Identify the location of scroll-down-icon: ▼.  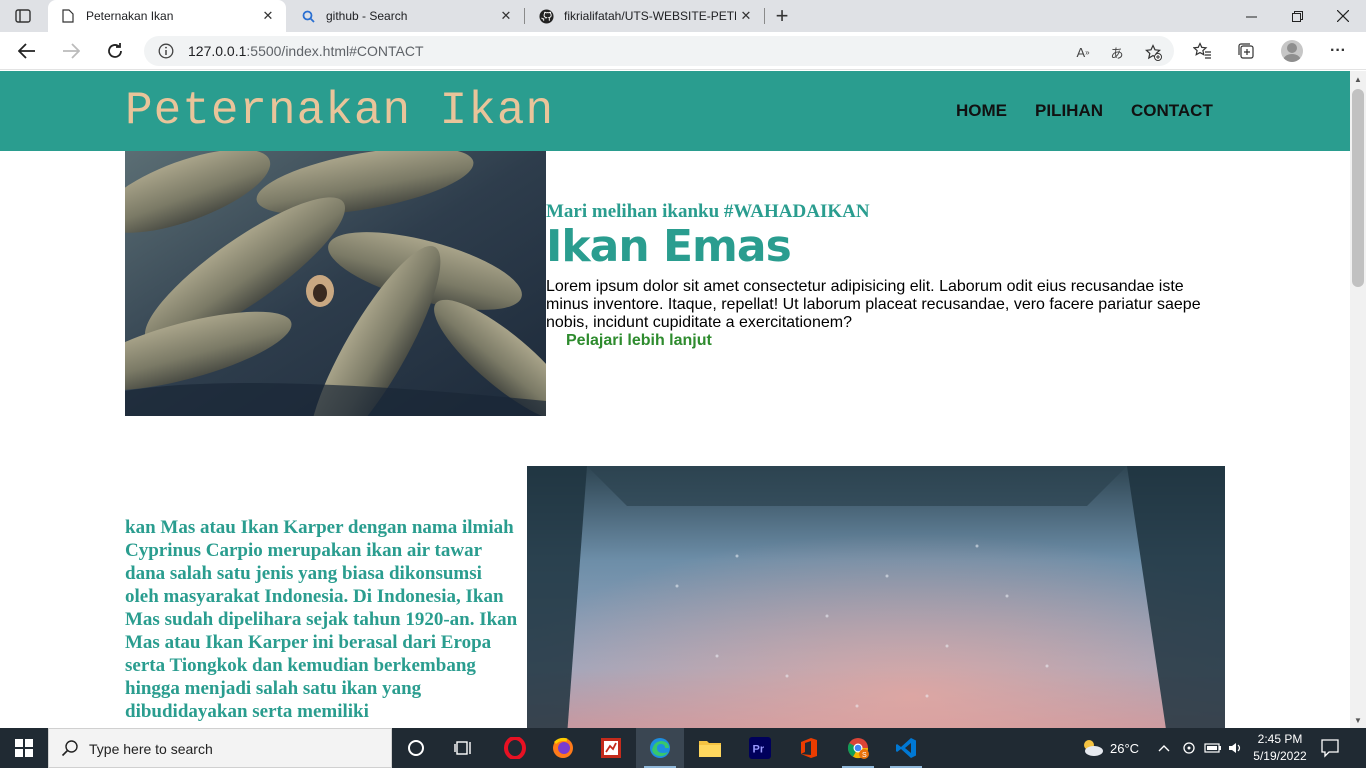
(1358, 720).